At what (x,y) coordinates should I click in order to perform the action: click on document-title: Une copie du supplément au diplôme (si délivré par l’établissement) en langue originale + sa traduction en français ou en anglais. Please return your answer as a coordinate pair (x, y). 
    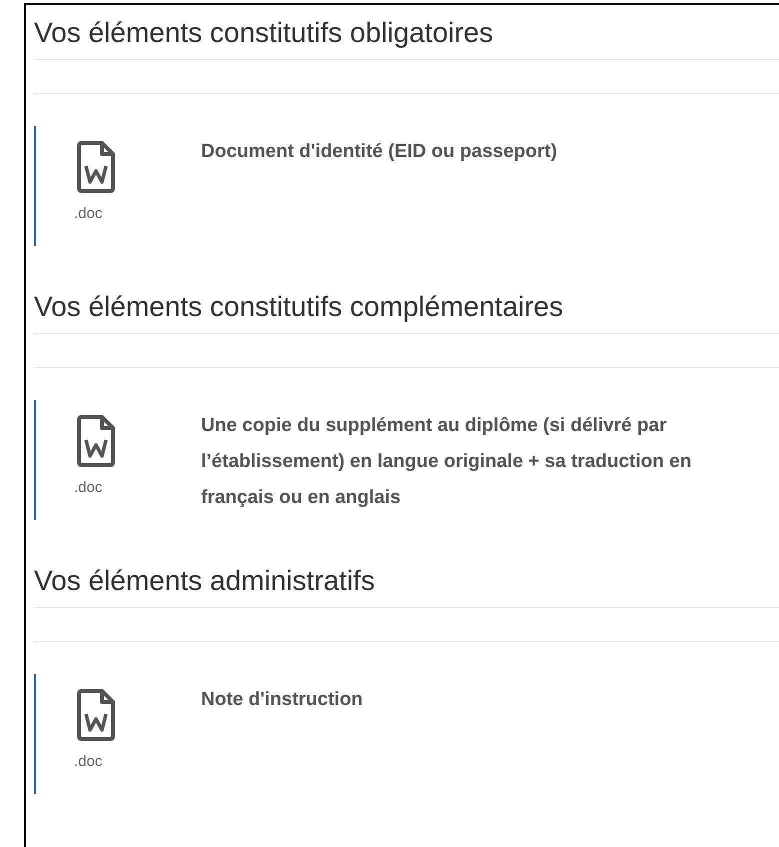
    Looking at the image, I should click on (446, 462).